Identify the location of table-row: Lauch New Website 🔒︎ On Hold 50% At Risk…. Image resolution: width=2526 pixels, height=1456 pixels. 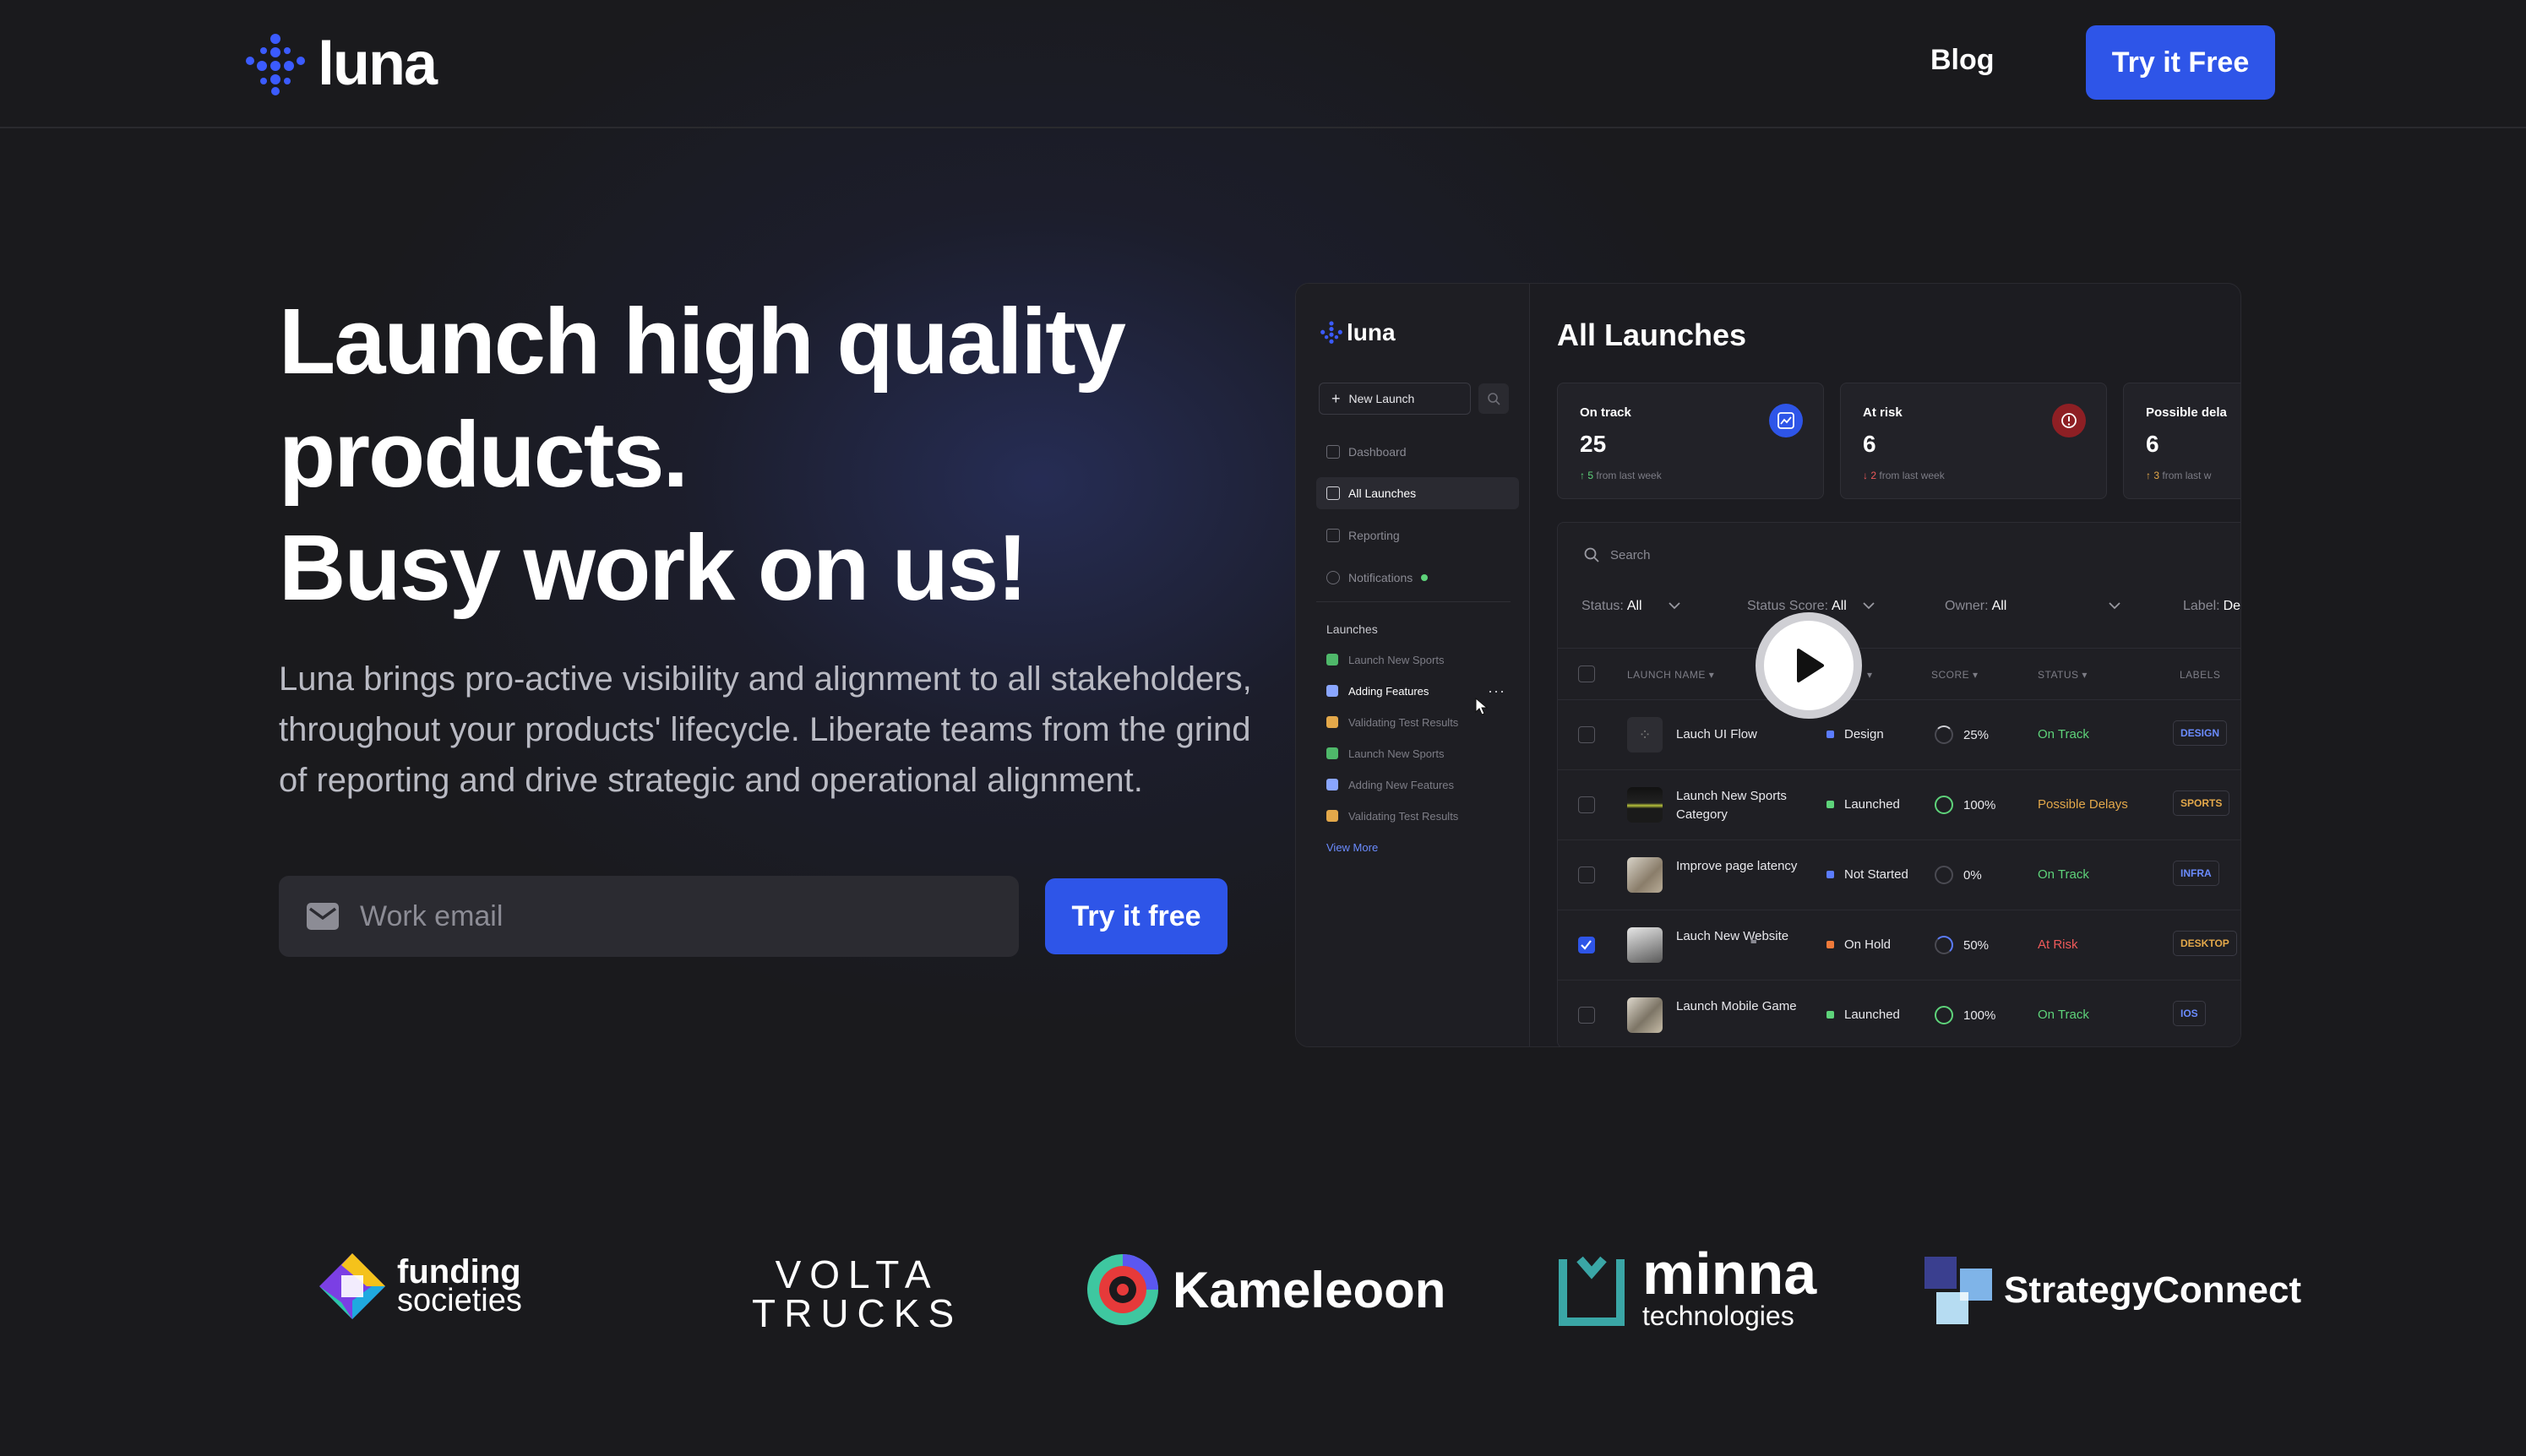
(1899, 945).